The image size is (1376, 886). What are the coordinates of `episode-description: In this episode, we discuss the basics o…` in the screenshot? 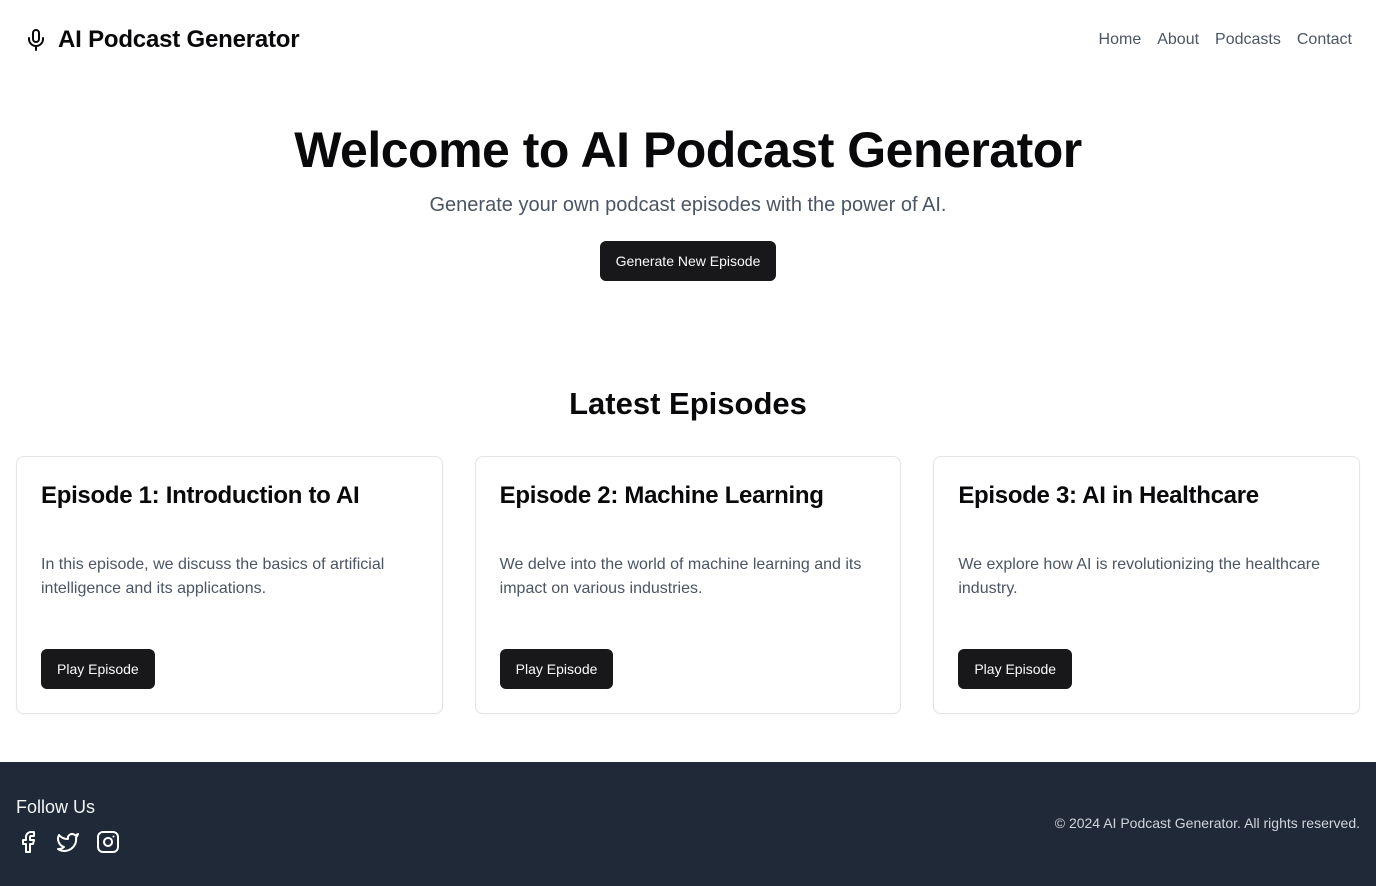 It's located at (213, 576).